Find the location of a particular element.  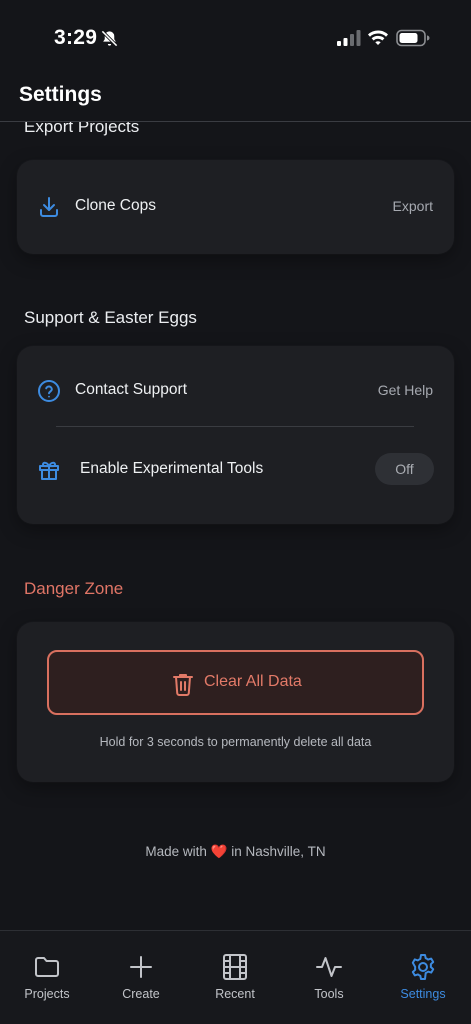

gear-icon is located at coordinates (423, 967).